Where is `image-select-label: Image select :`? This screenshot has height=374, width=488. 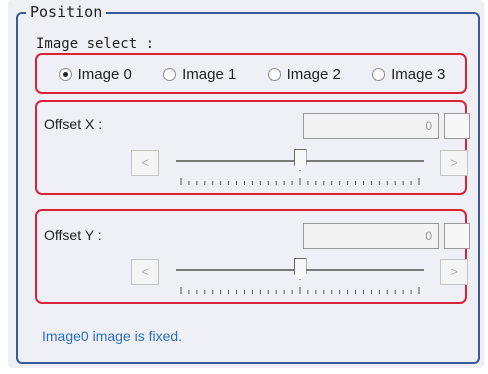
image-select-label: Image select : is located at coordinates (95, 44).